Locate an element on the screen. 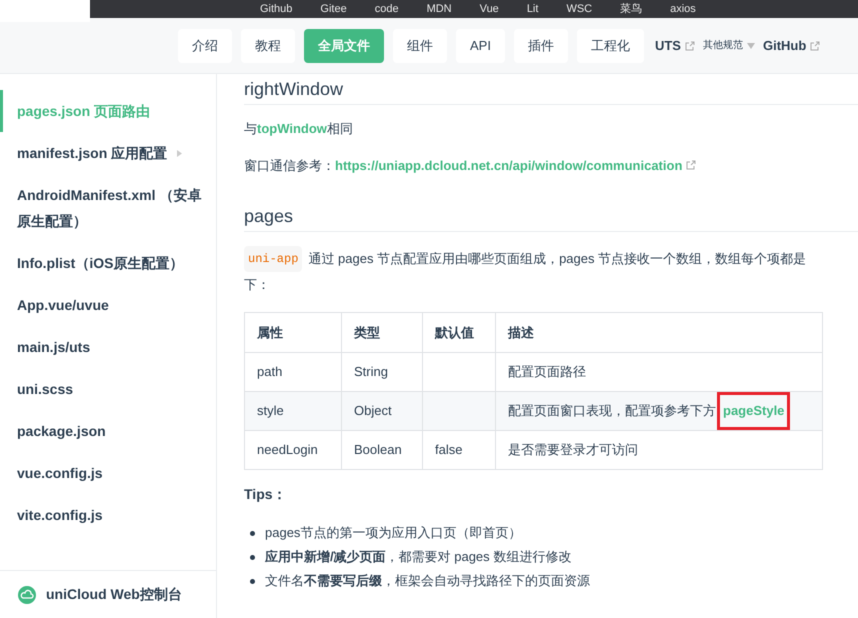  table-cell: 是否需要登录才可访问 is located at coordinates (659, 450).